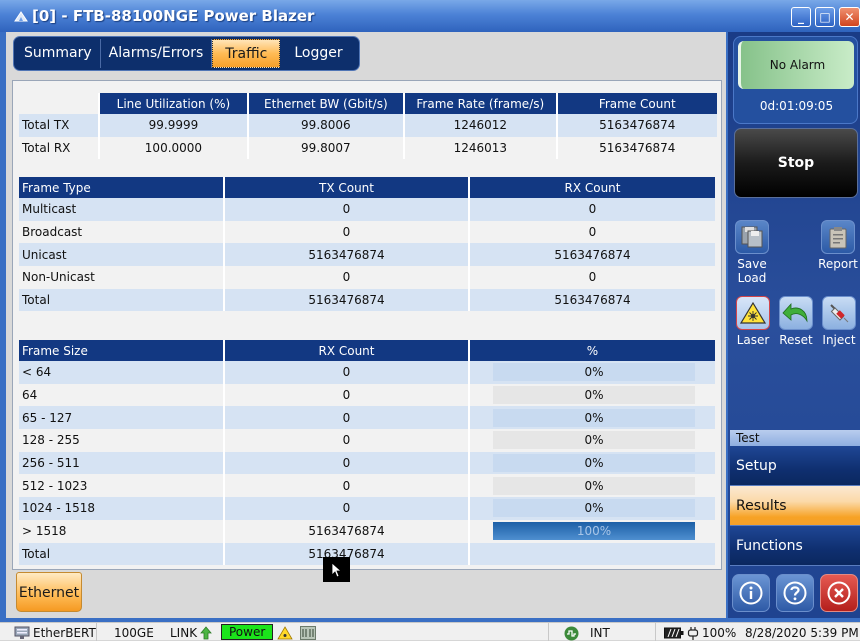 This screenshot has height=641, width=860. Describe the element at coordinates (122, 508) in the screenshot. I see `row-label: 1024 - 1518` at that location.